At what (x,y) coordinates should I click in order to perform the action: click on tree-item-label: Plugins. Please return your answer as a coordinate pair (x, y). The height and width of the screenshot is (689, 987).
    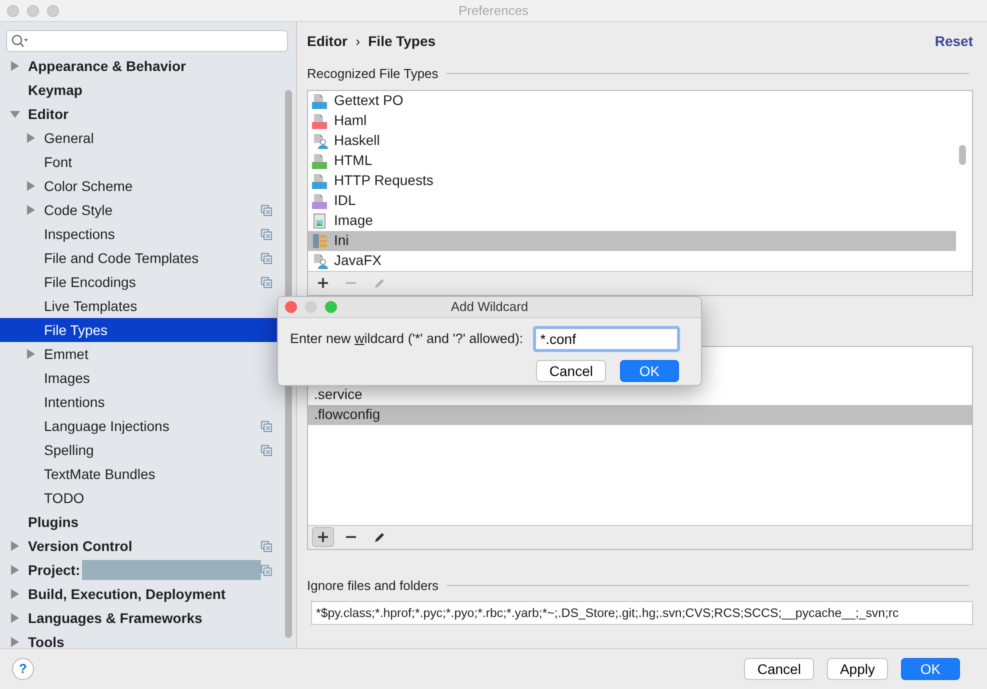
    Looking at the image, I should click on (53, 522).